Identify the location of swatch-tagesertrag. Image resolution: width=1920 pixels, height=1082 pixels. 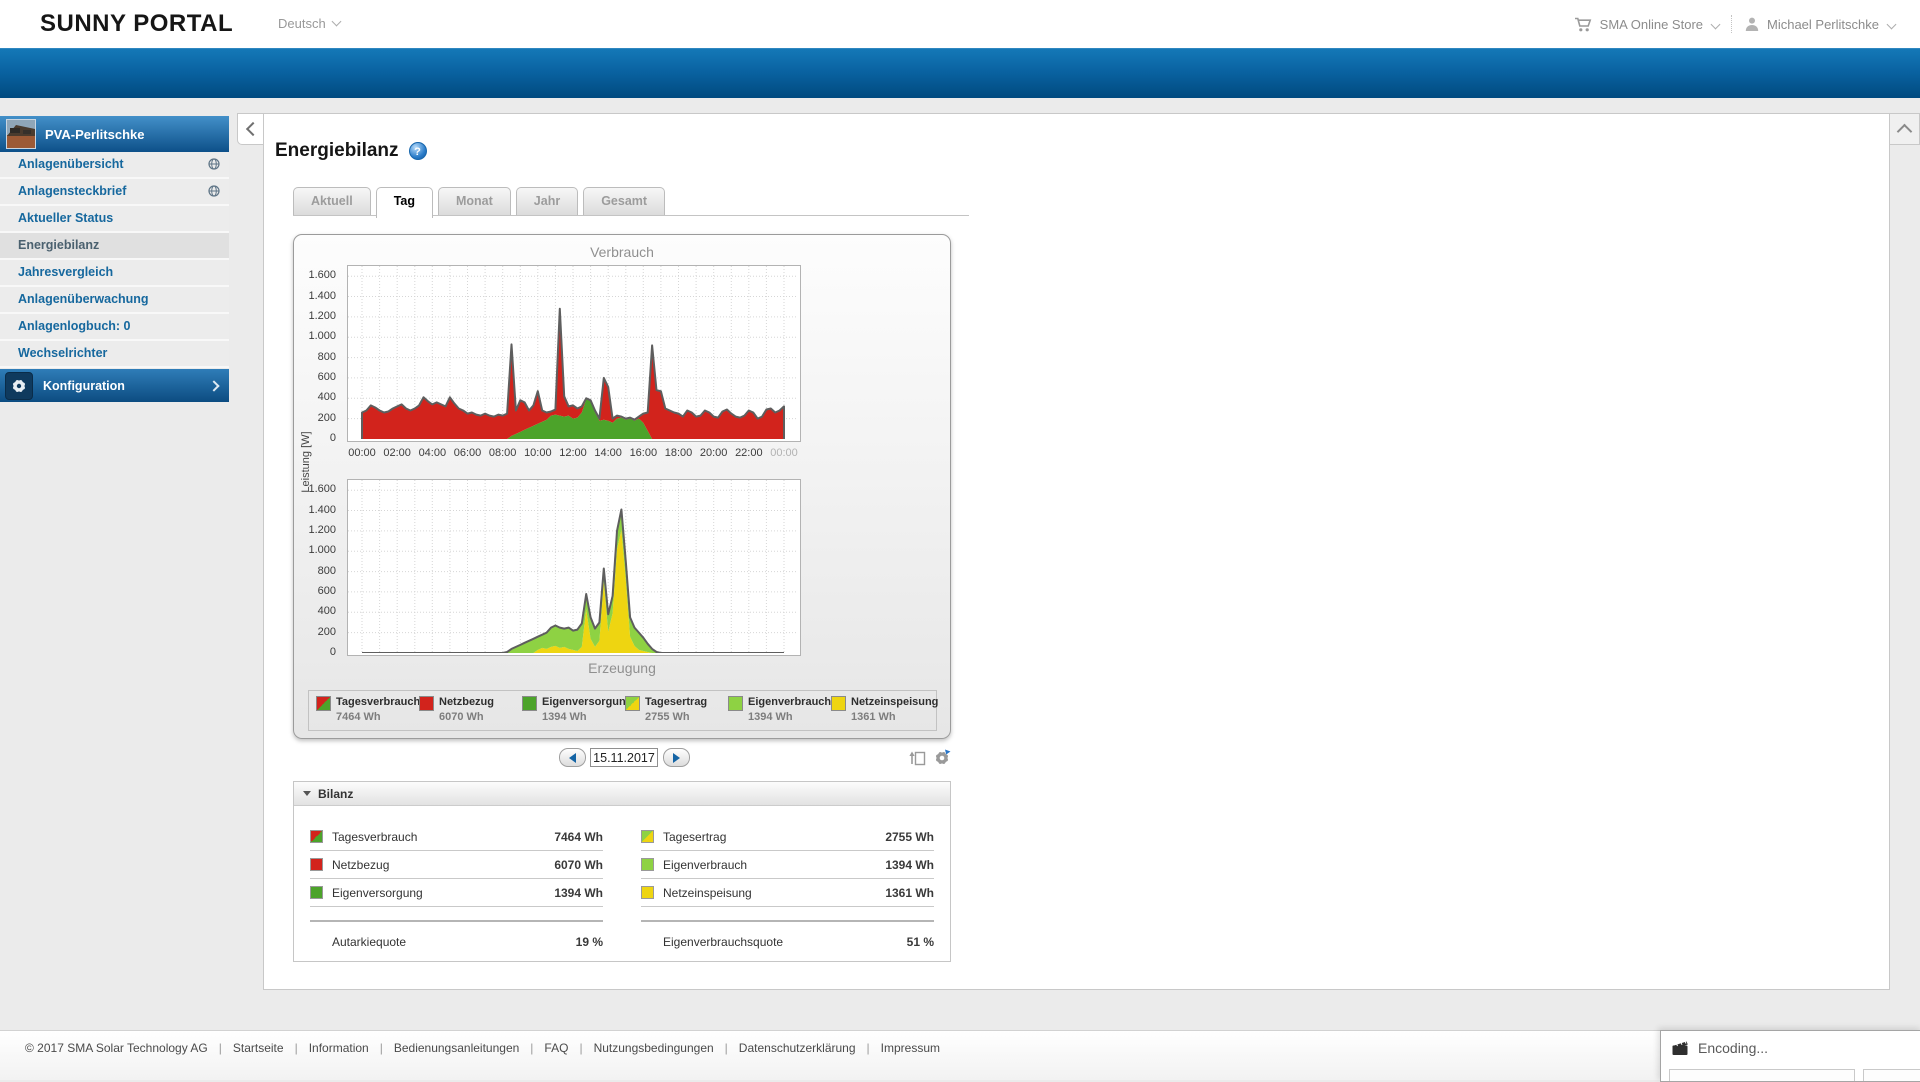
(647, 836).